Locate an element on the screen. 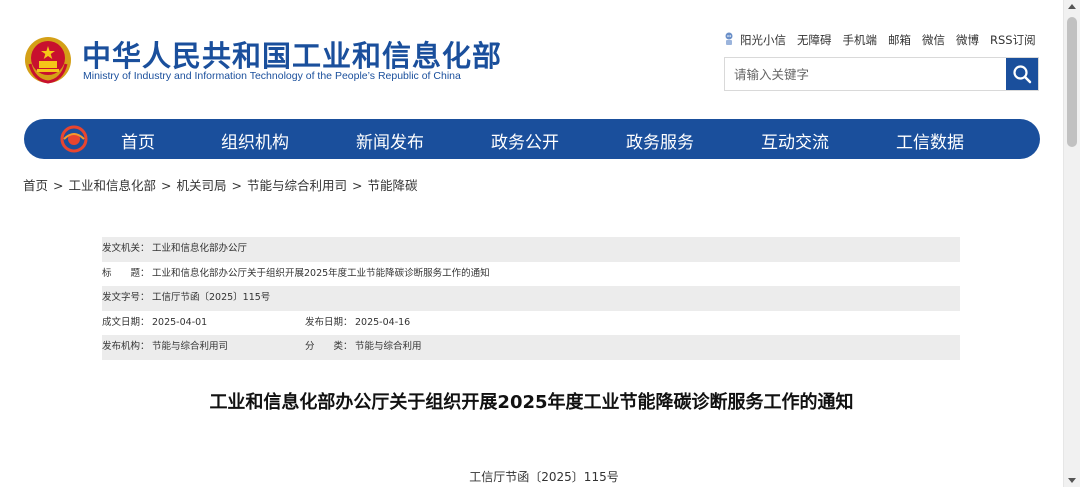  assistant-robot-icon is located at coordinates (729, 39).